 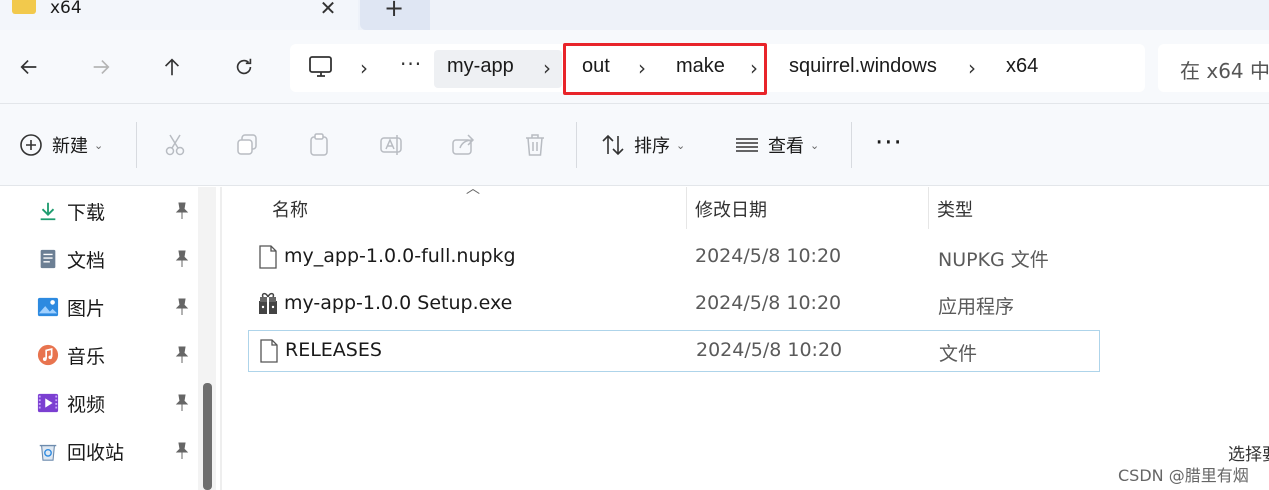 I want to click on paste-button, so click(x=319, y=145).